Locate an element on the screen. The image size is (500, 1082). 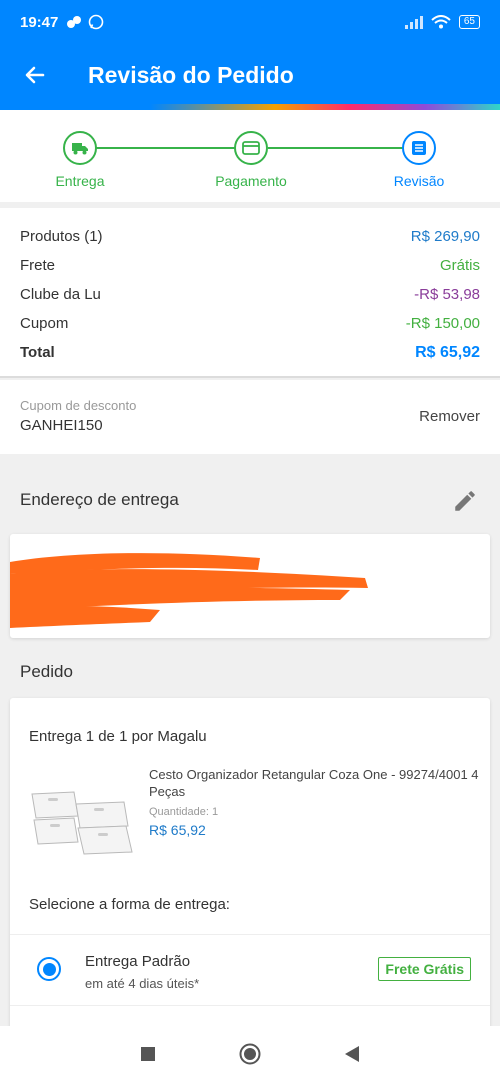
address-section-title: Endereço de entrega is located at coordinates (99, 499).